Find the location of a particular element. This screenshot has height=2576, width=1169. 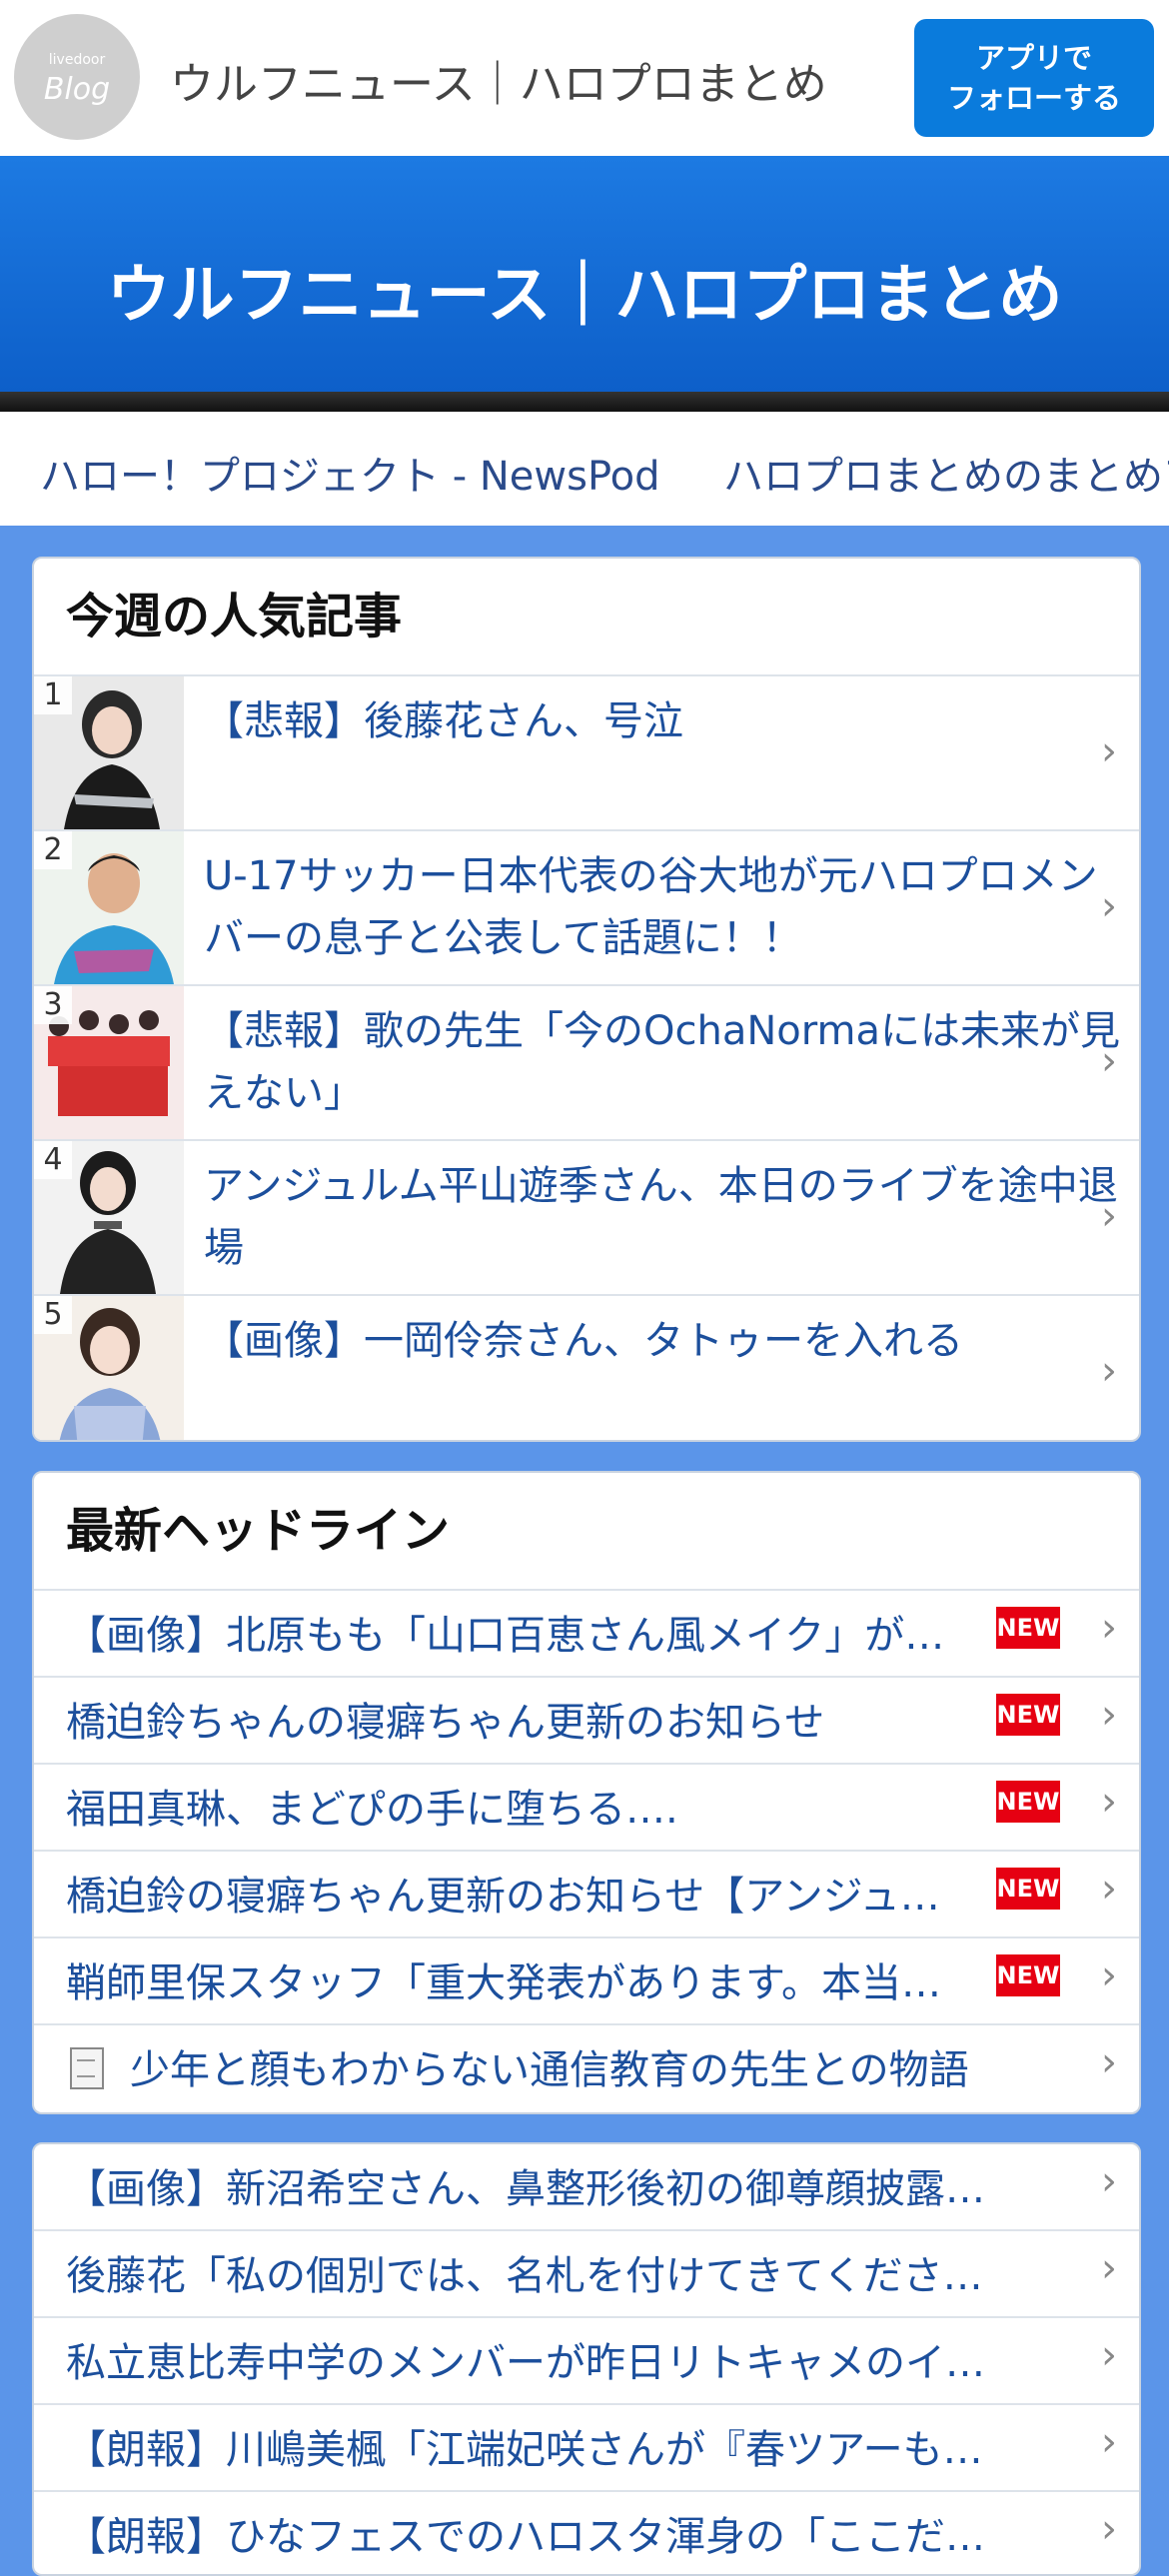

document-icon is located at coordinates (87, 2068).